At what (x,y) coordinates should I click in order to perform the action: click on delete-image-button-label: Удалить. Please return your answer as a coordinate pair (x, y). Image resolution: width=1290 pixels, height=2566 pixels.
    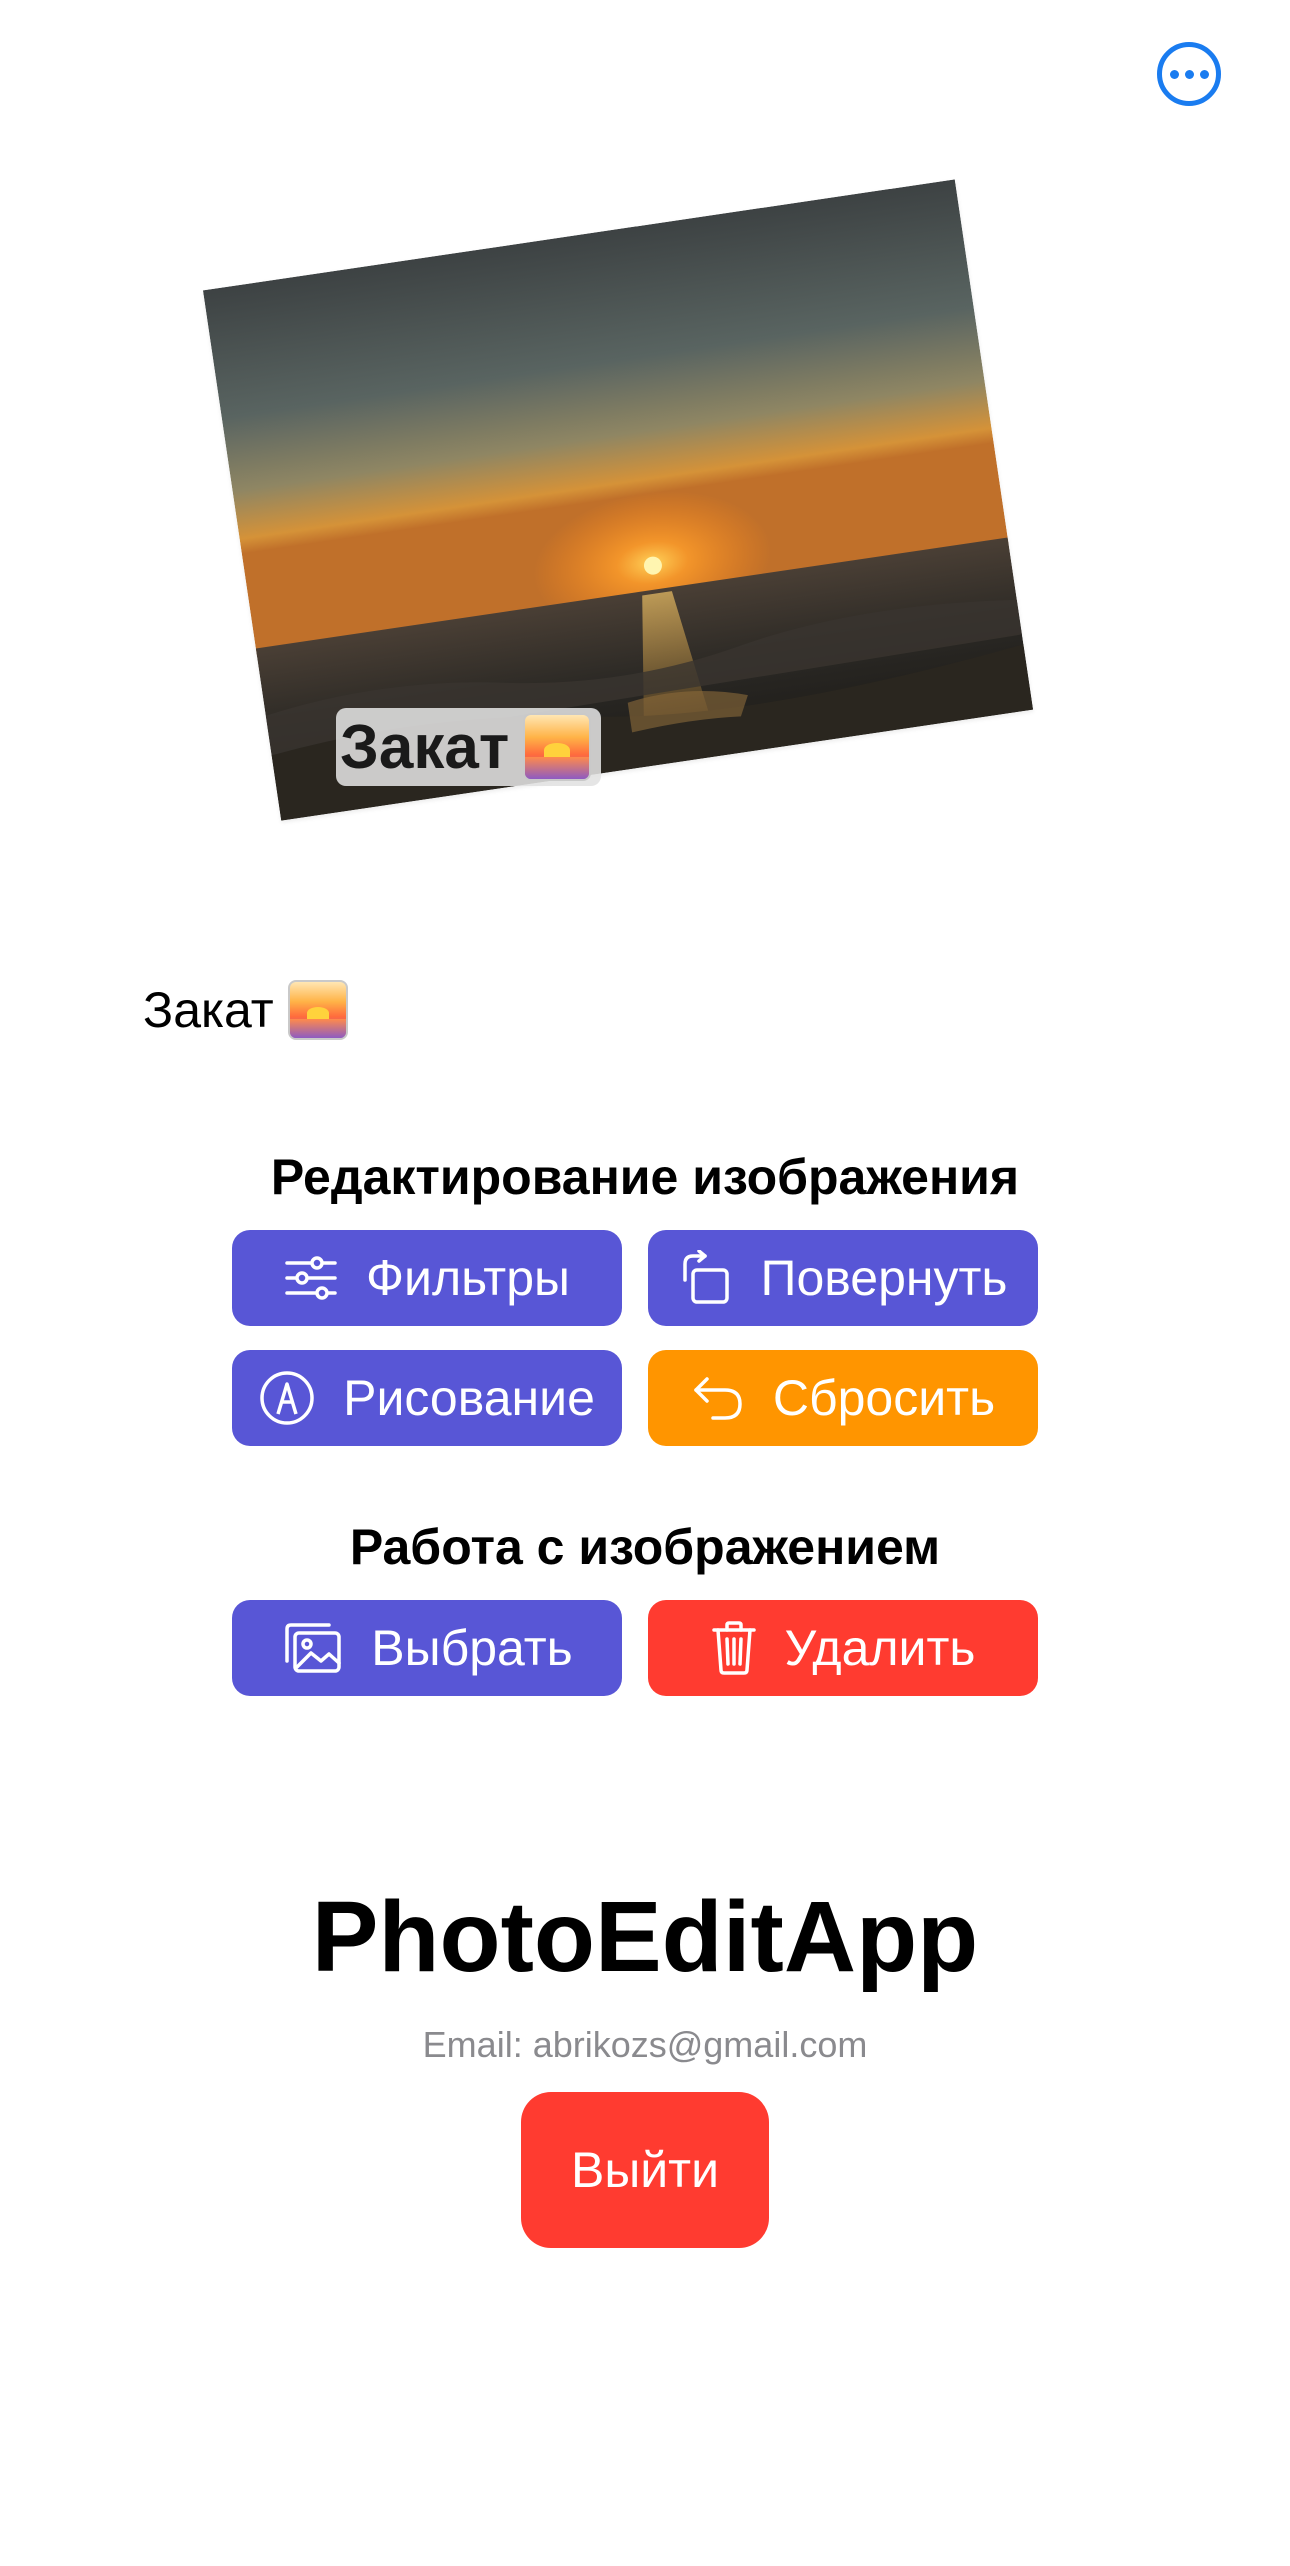
    Looking at the image, I should click on (880, 1648).